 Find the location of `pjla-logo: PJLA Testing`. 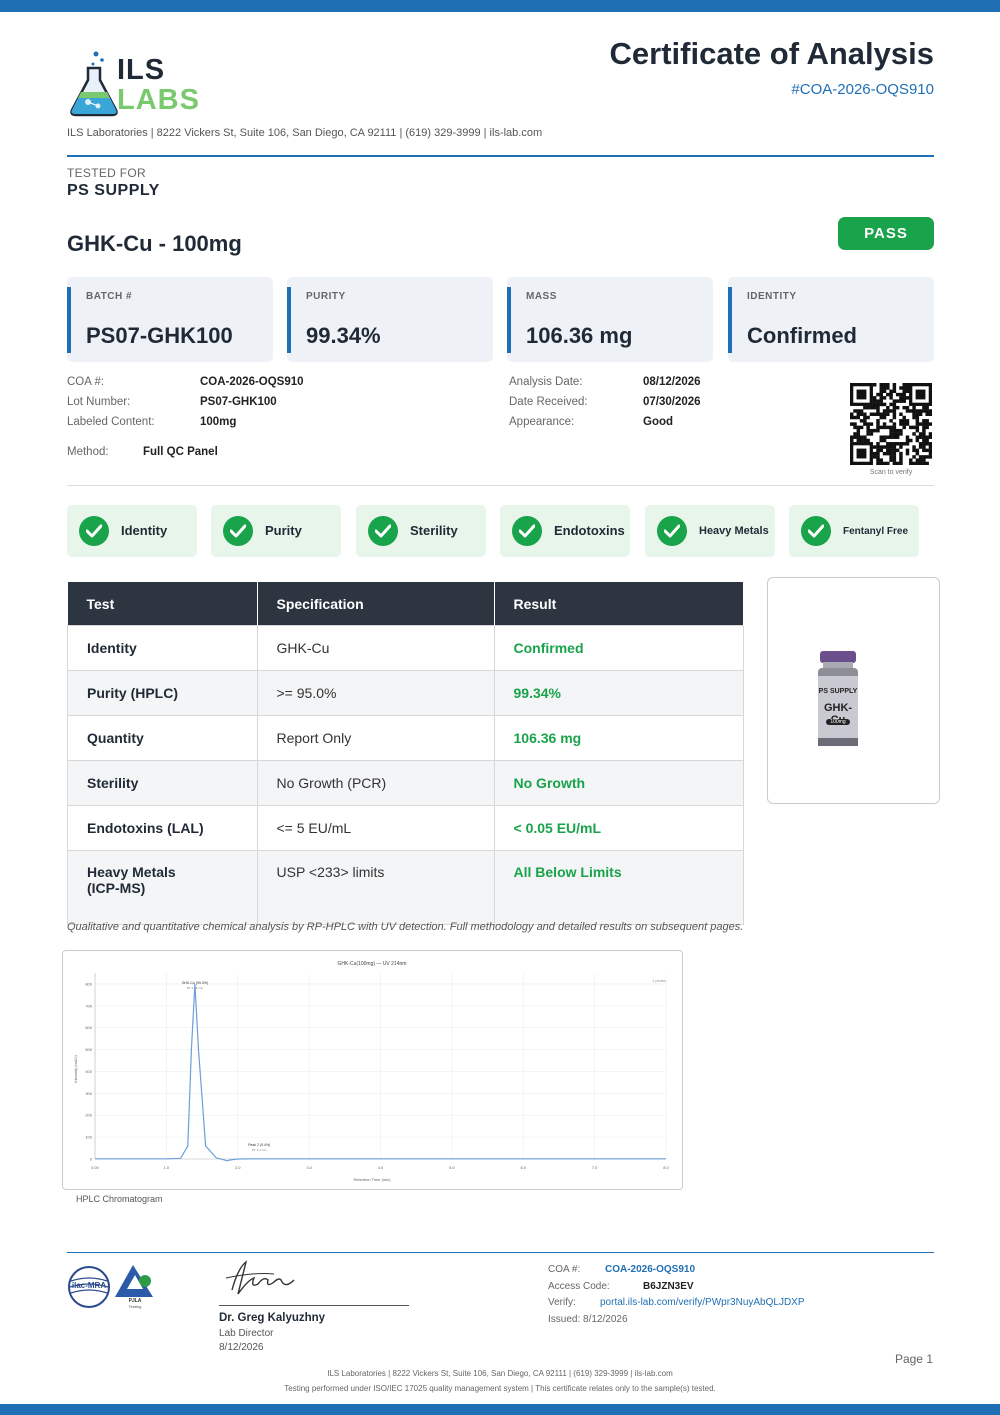

pjla-logo: PJLA Testing is located at coordinates (135, 1289).